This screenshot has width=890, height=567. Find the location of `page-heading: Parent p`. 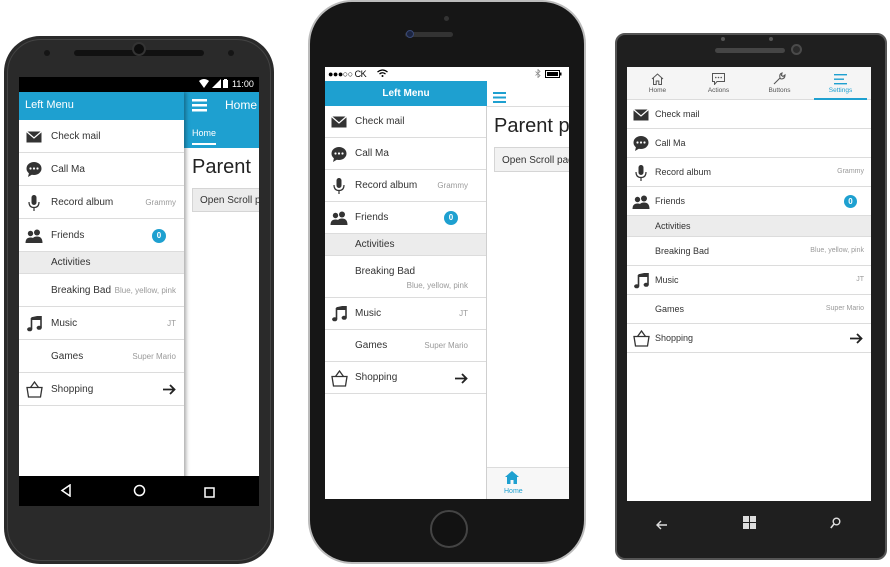

page-heading: Parent p is located at coordinates (531, 126).